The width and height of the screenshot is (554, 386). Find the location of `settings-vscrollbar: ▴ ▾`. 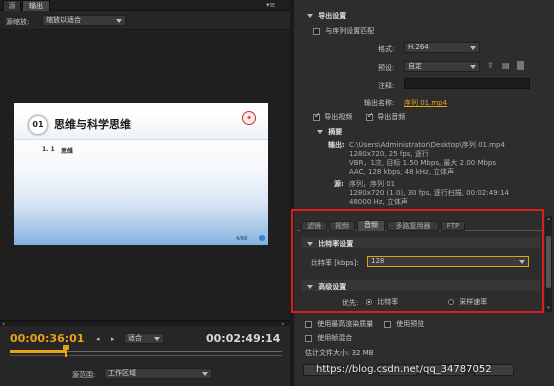

settings-vscrollbar: ▴ ▾ is located at coordinates (548, 264).